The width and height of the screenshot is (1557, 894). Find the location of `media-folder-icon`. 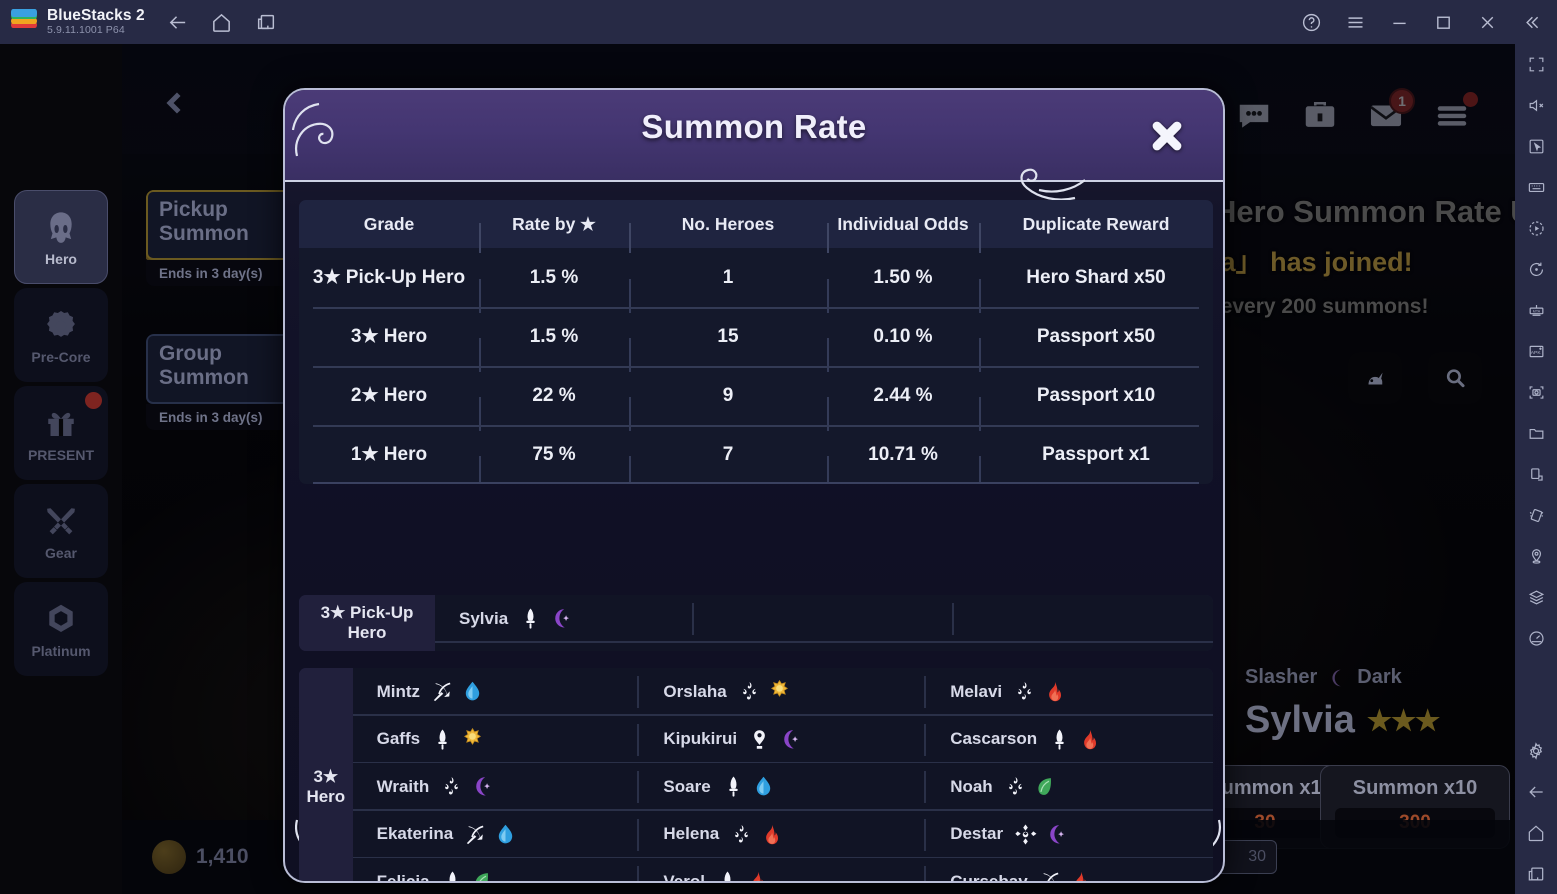

media-folder-icon is located at coordinates (1536, 433).